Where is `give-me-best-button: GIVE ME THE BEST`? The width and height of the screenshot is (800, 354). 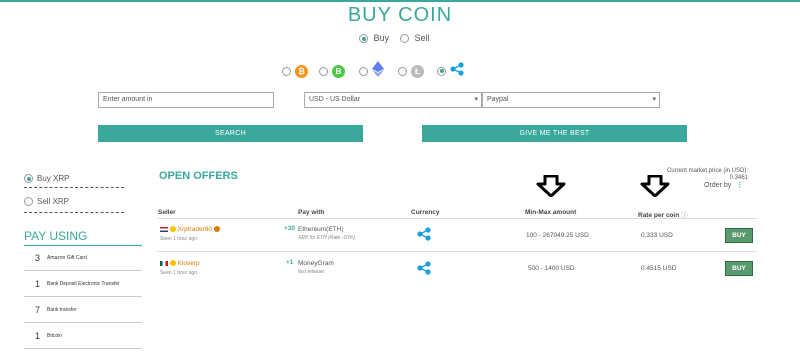
give-me-best-button: GIVE ME THE BEST is located at coordinates (554, 133).